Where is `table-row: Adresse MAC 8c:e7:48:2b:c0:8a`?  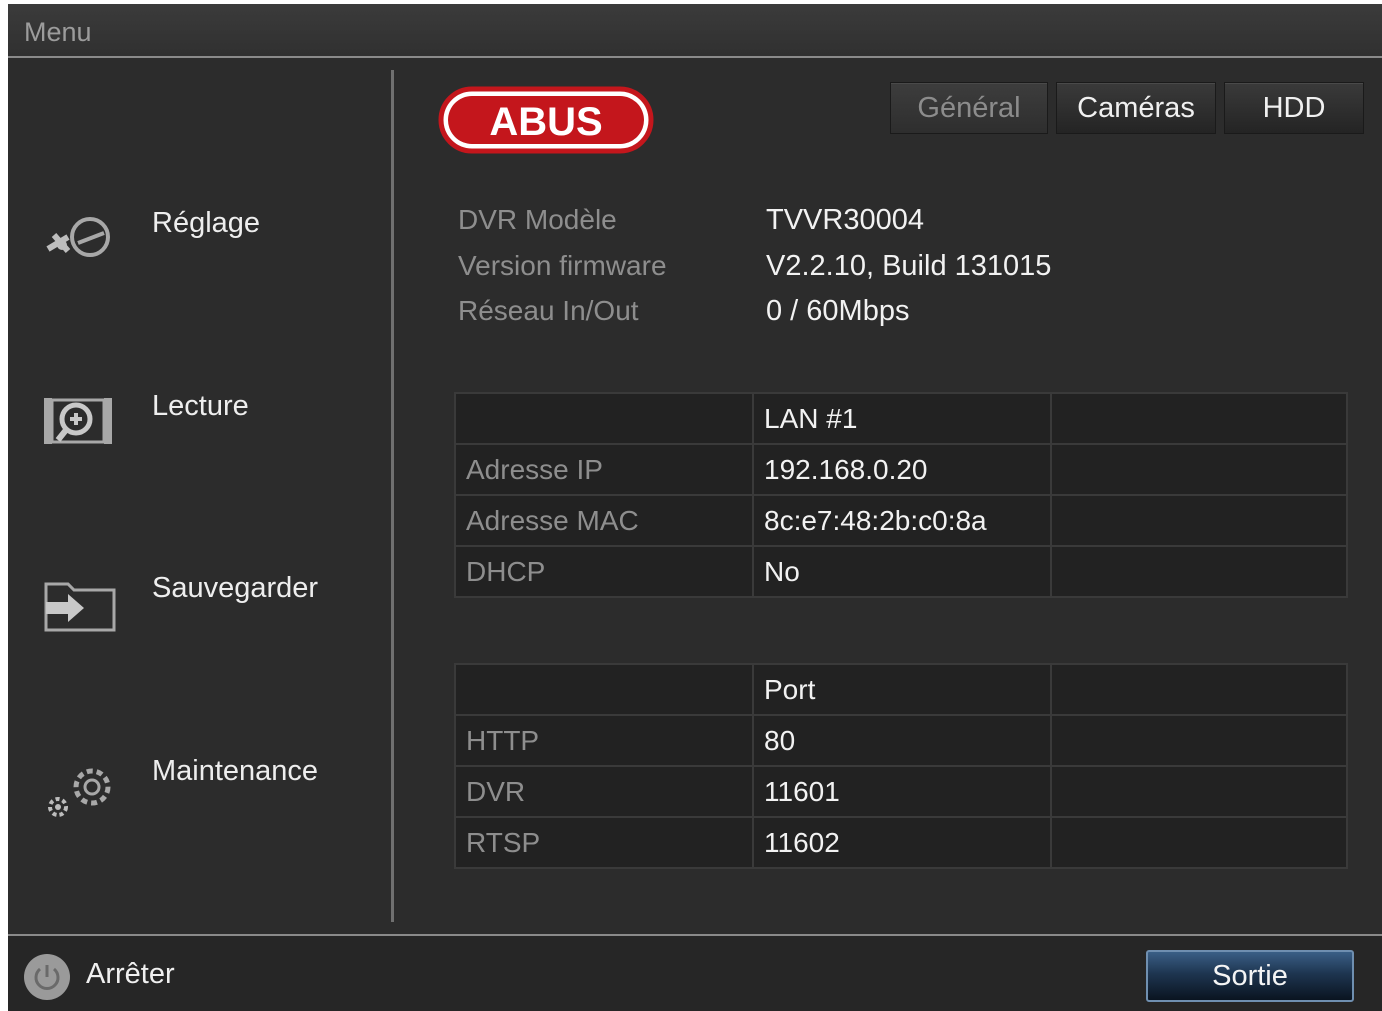
table-row: Adresse MAC 8c:e7:48:2b:c0:8a is located at coordinates (901, 520).